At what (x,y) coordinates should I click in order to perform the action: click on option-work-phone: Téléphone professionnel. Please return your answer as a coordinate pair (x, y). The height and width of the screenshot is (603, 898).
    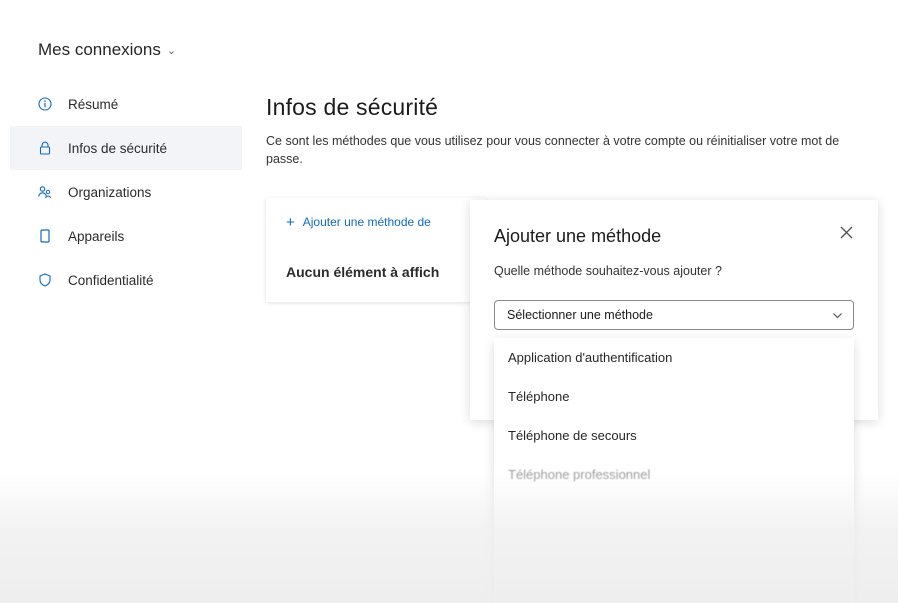
    Looking at the image, I should click on (674, 474).